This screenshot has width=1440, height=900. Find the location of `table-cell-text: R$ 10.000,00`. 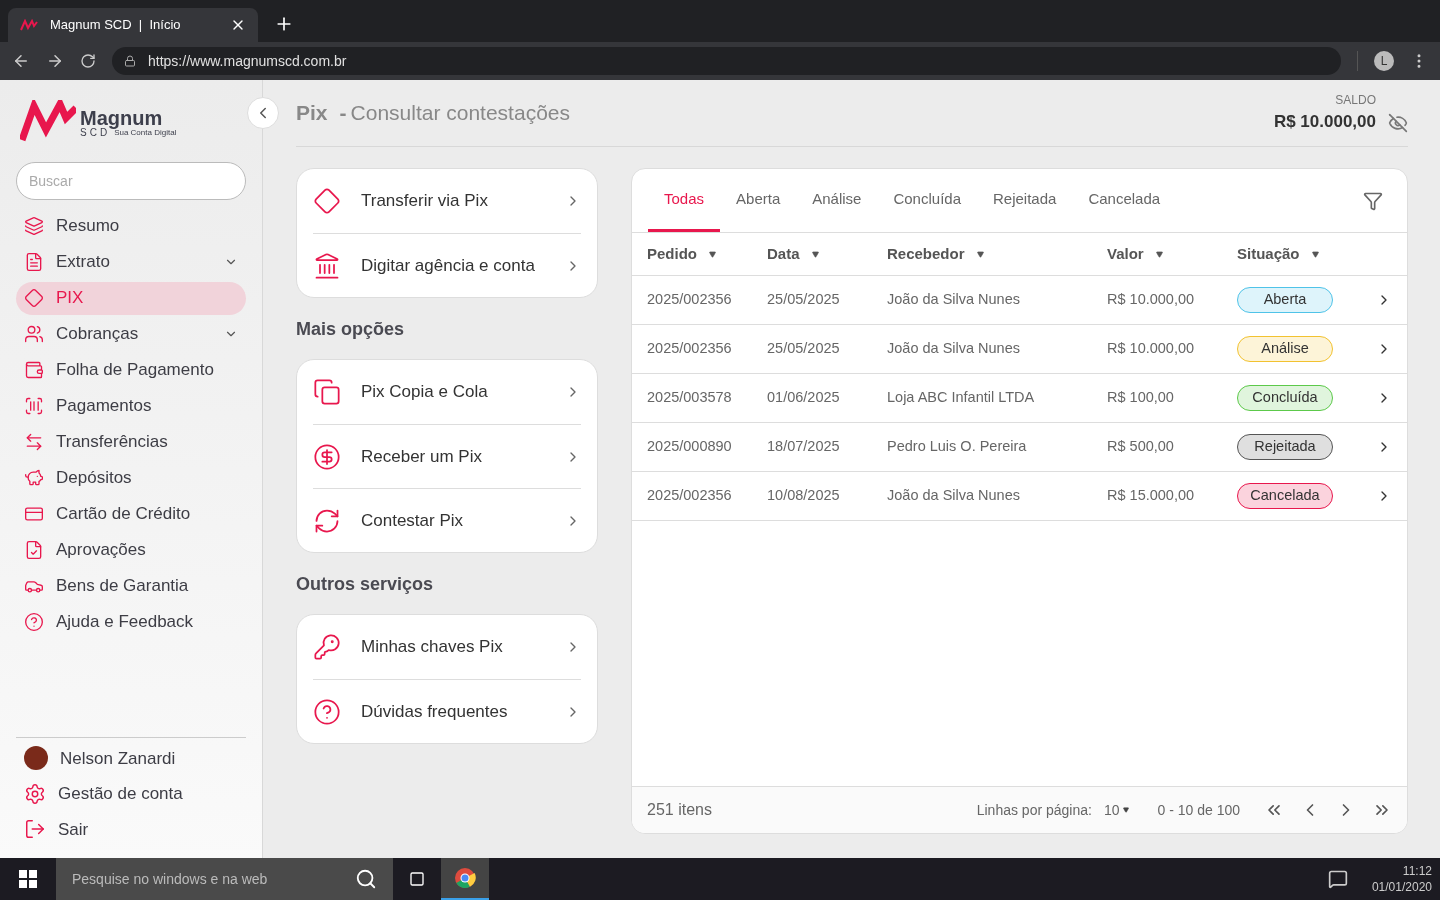

table-cell-text: R$ 10.000,00 is located at coordinates (1151, 349).